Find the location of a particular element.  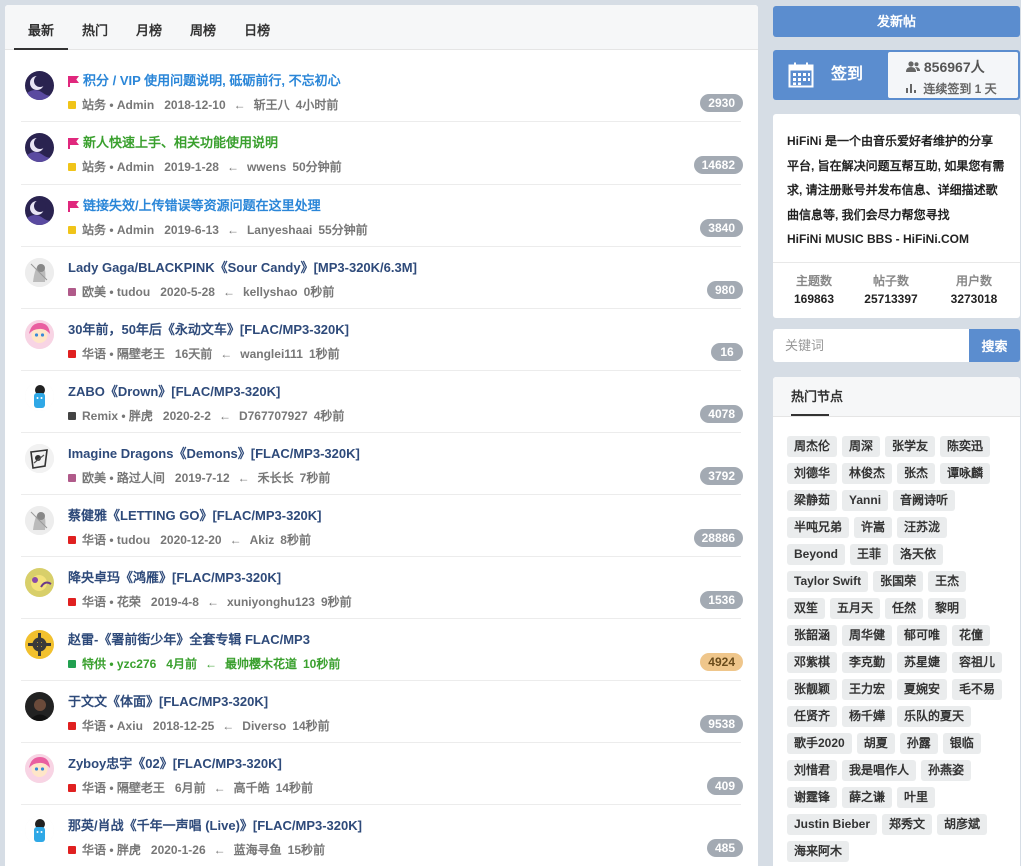

thread-title-text: ZABO《Drown》[FLAC/MP3-320K] is located at coordinates (174, 391).